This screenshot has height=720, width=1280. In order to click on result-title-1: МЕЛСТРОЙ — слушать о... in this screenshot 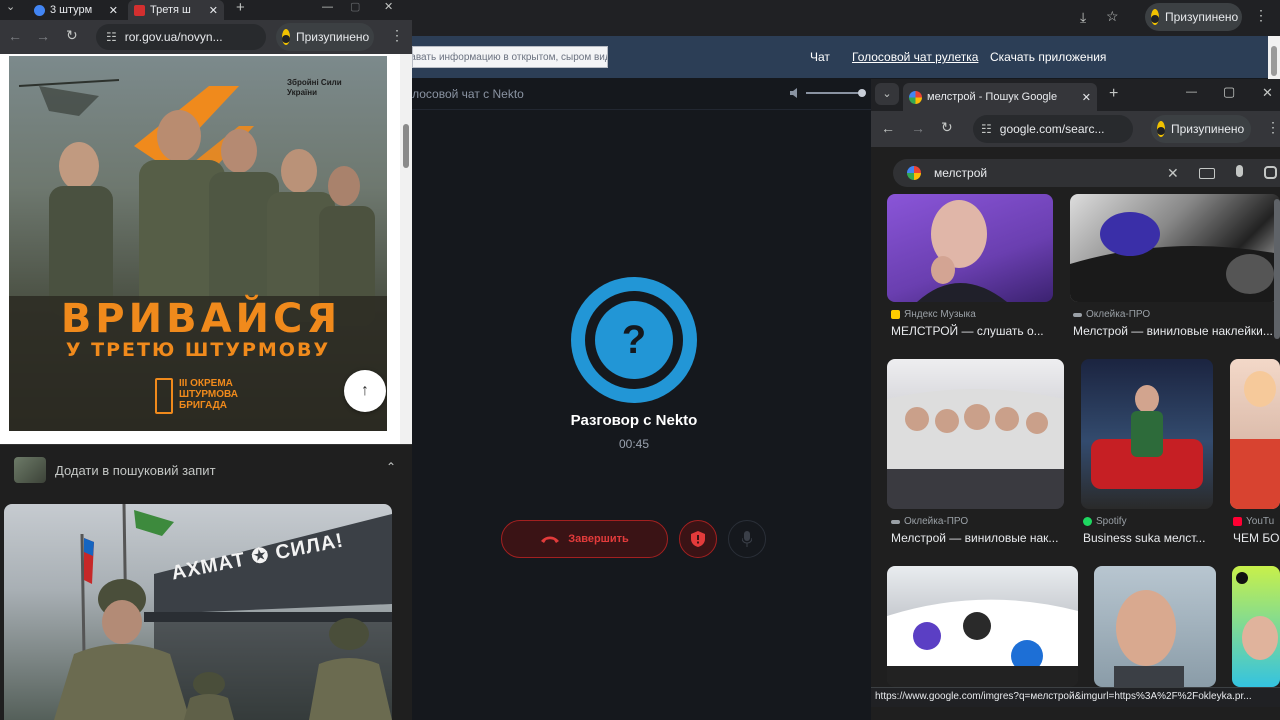, I will do `click(970, 331)`.